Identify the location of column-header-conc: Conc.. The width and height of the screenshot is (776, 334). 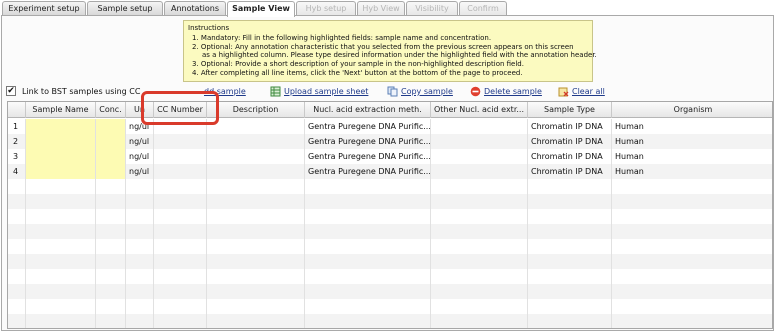
(111, 110).